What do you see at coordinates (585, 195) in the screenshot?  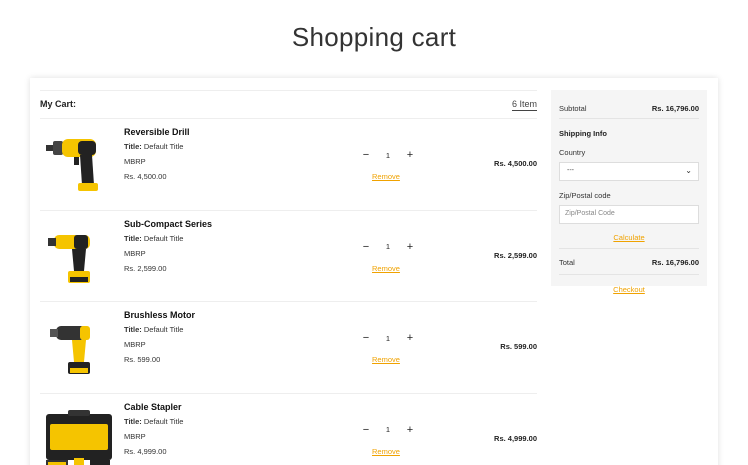 I see `zip-label: Zip/Postal code` at bounding box center [585, 195].